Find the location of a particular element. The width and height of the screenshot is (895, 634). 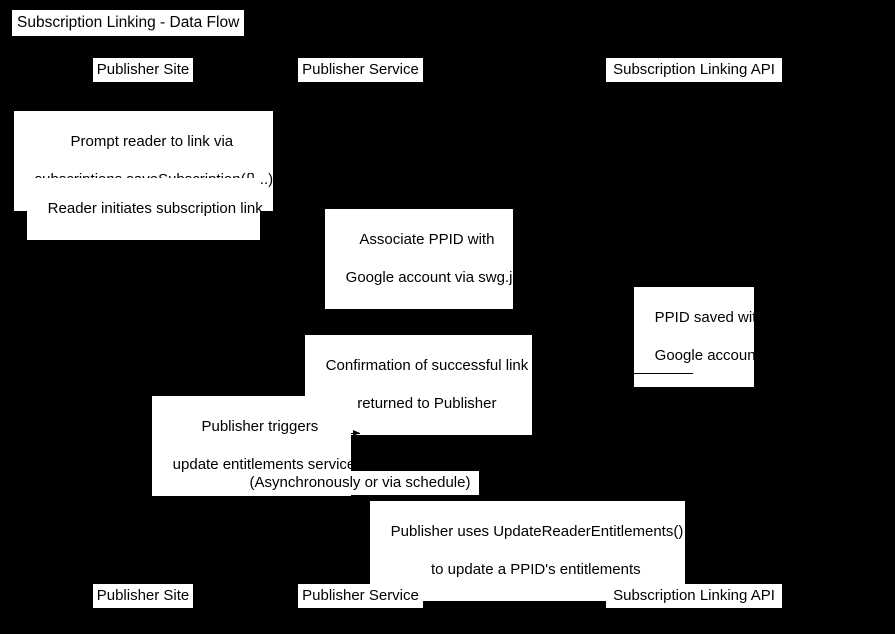

message-line-1: Associate PPID with is located at coordinates (427, 239).